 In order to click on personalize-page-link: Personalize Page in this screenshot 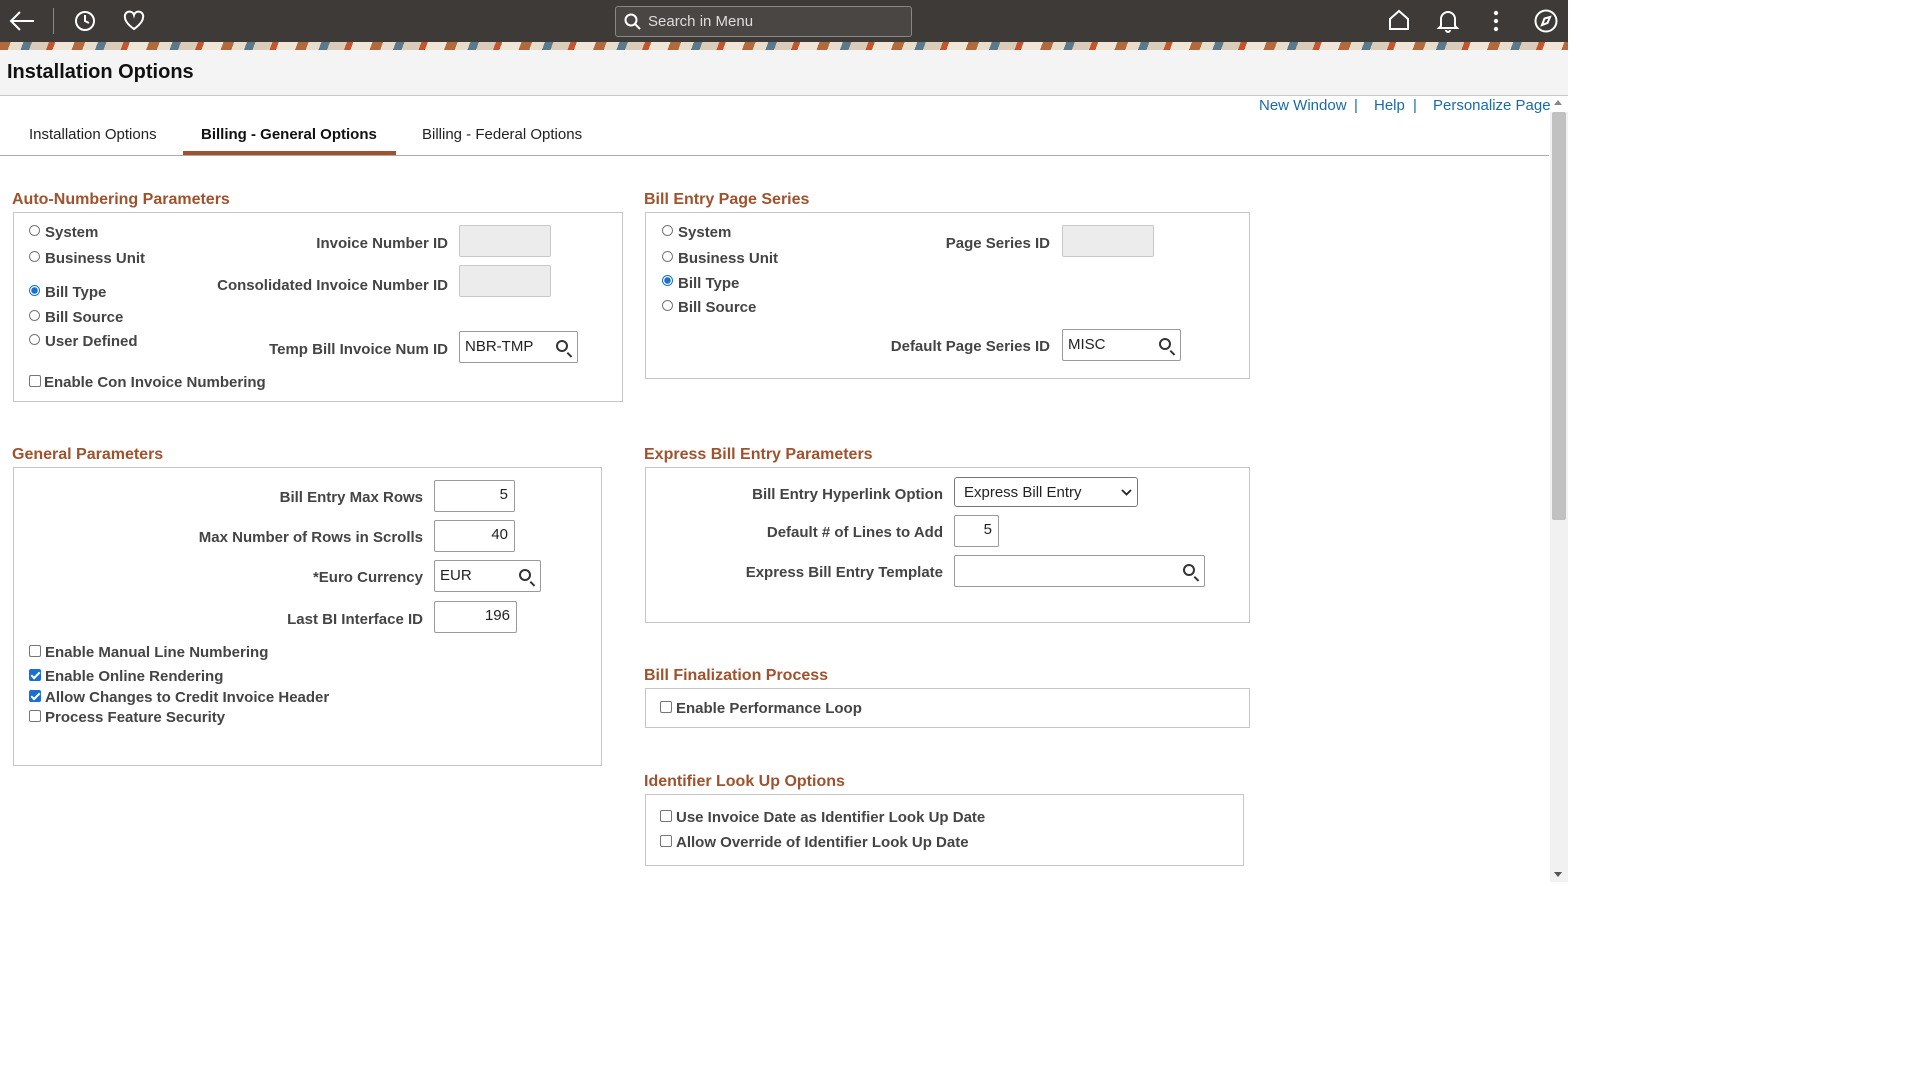, I will do `click(1492, 105)`.